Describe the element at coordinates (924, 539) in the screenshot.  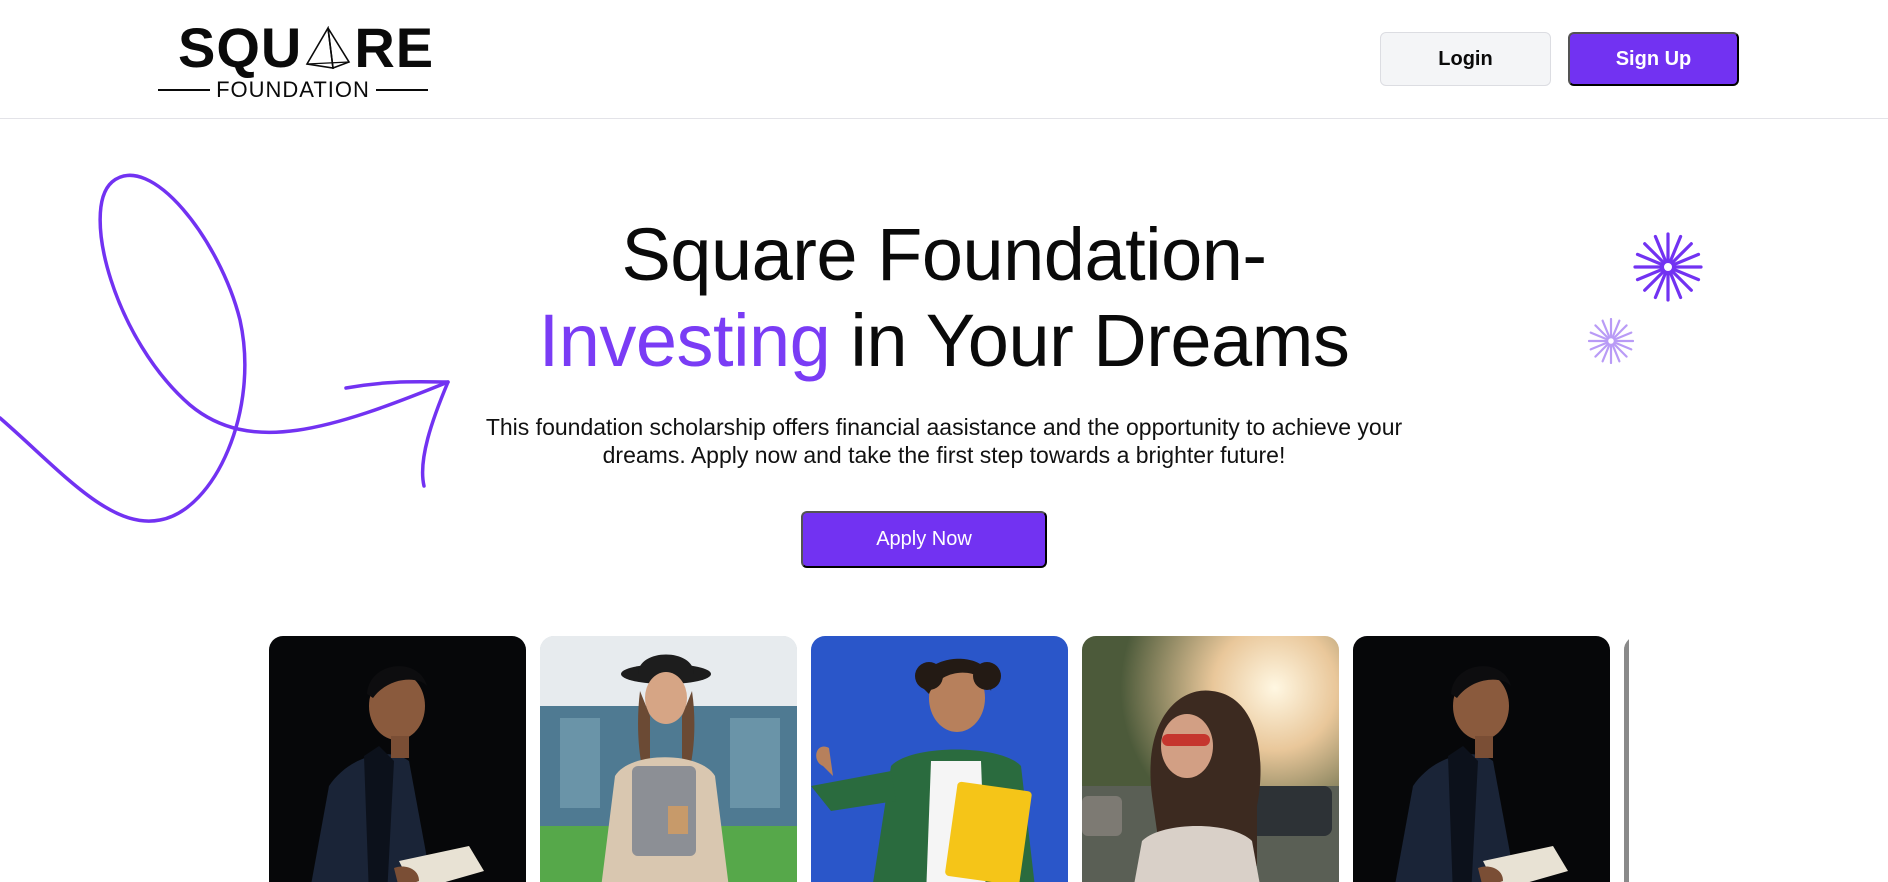
I see `apply-now-button: Apply Now` at that location.